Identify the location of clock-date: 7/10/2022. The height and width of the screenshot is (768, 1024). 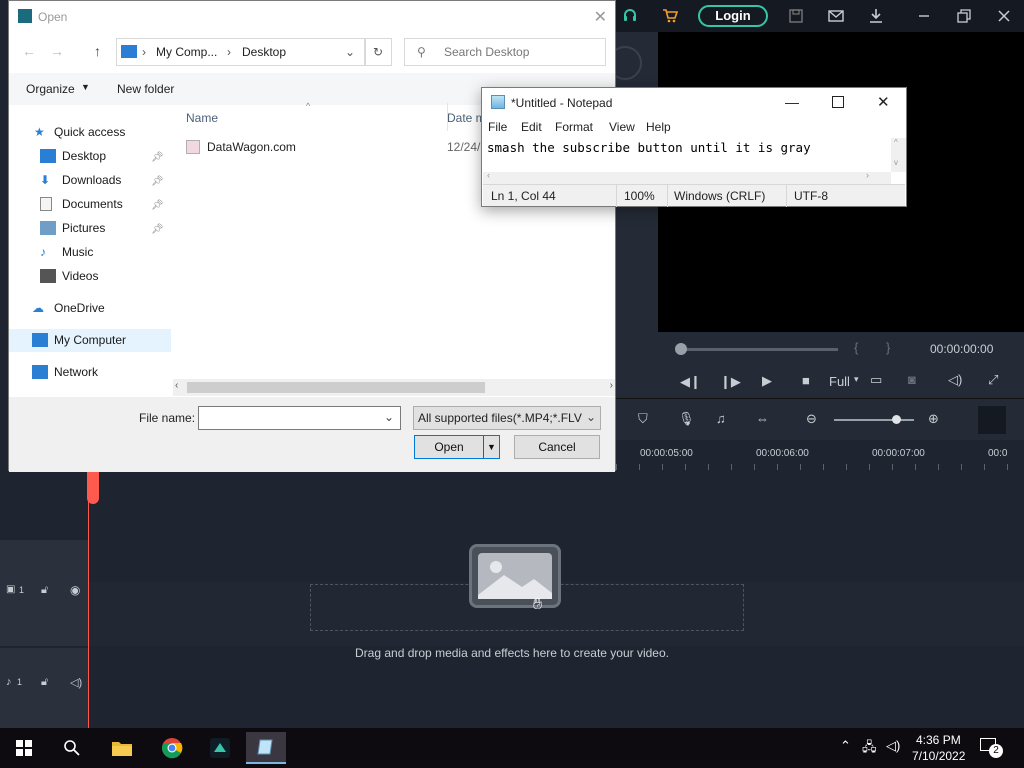
(938, 756).